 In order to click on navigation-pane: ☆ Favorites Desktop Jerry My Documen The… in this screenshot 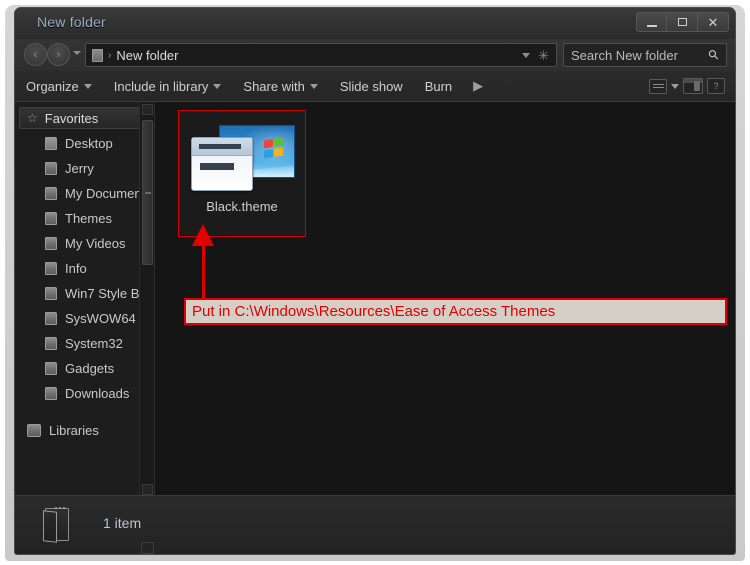, I will do `click(85, 299)`.